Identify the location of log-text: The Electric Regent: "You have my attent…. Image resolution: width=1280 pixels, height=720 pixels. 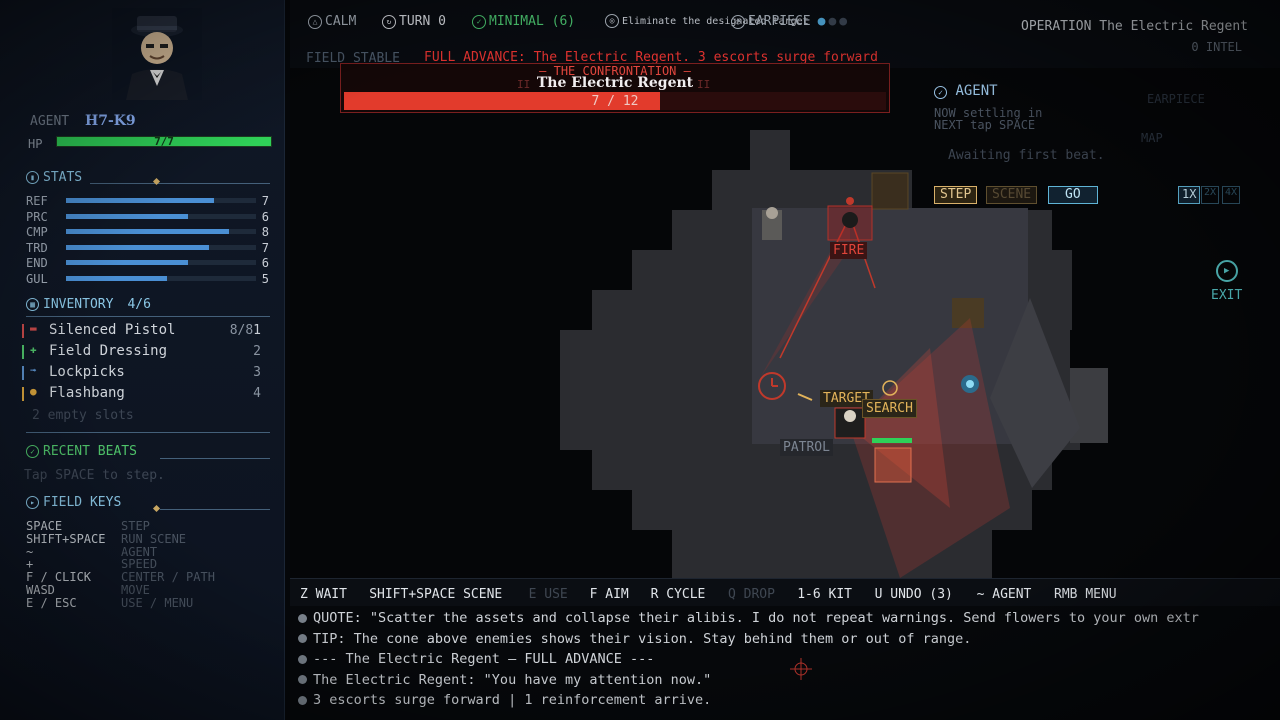
(512, 679).